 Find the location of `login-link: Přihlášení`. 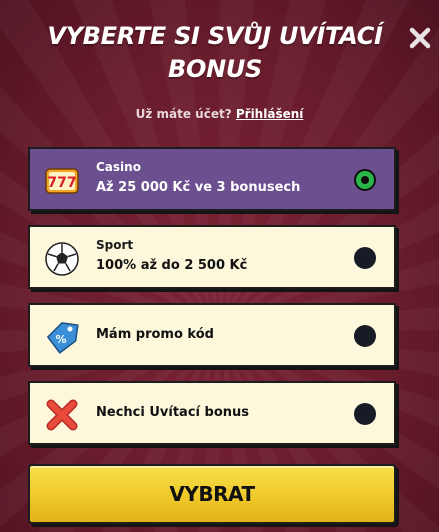

login-link: Přihlášení is located at coordinates (270, 114).